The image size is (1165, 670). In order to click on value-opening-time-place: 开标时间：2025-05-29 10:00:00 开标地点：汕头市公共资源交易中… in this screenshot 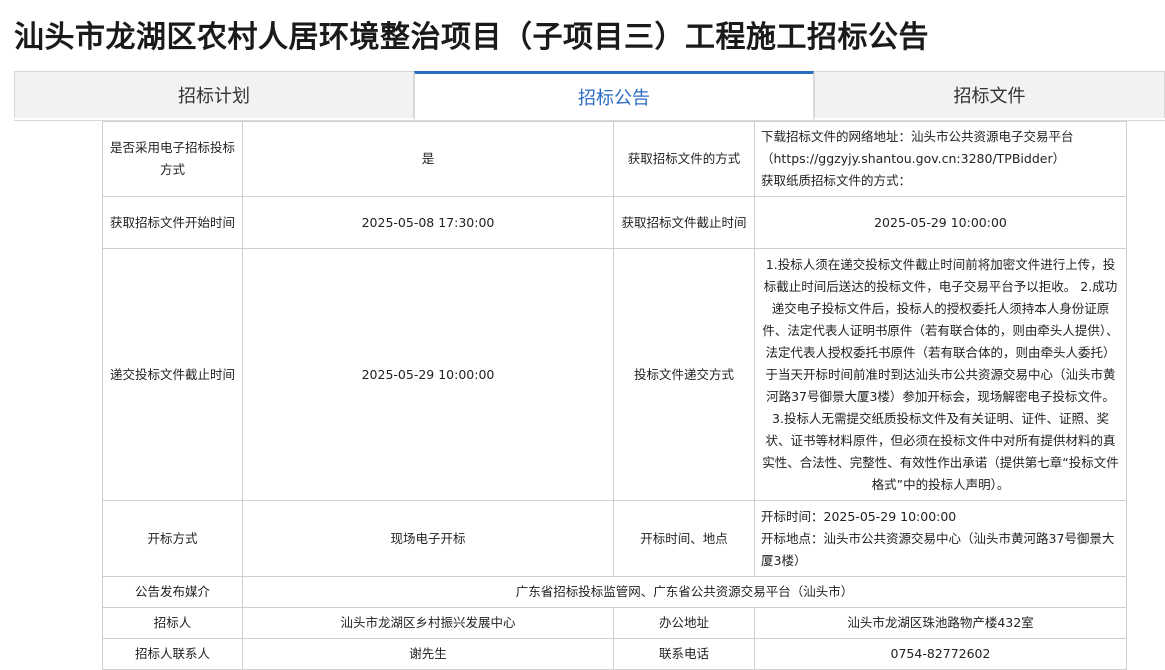, I will do `click(940, 538)`.